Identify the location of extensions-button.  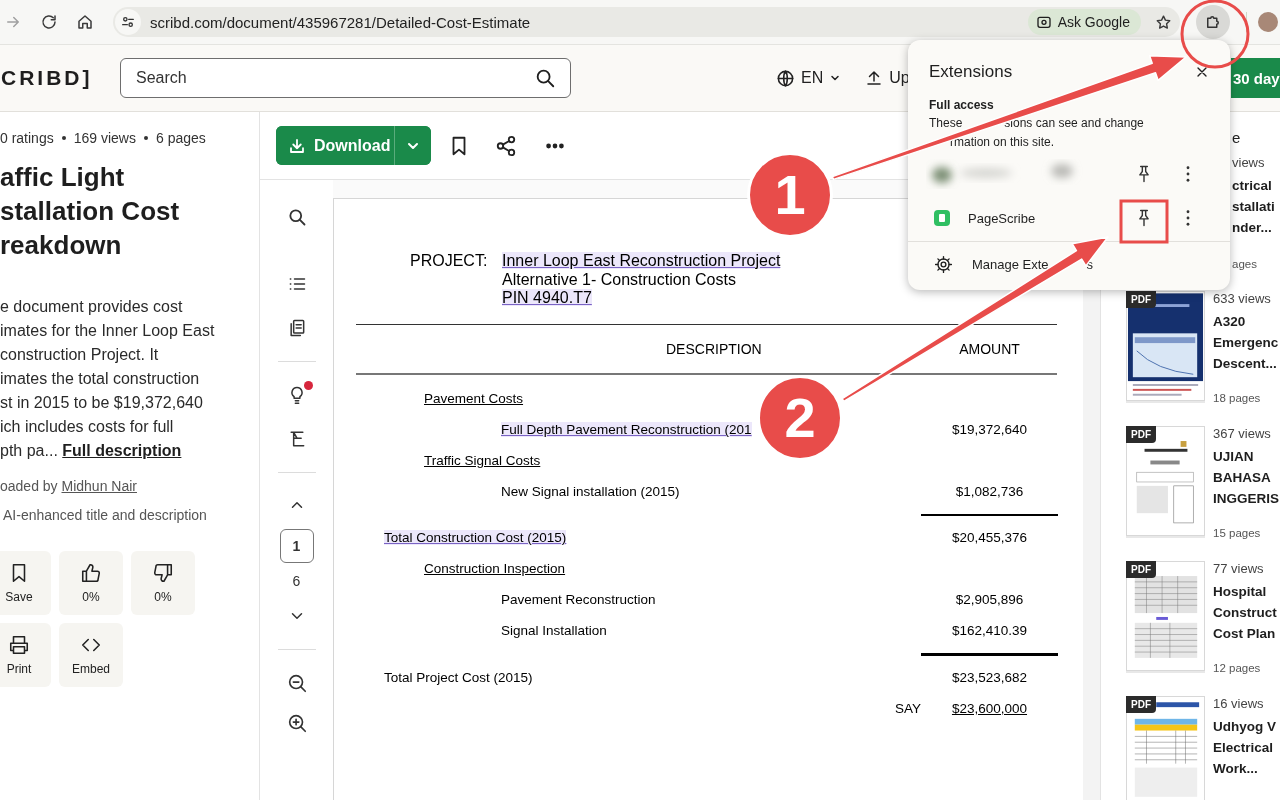
(1213, 22).